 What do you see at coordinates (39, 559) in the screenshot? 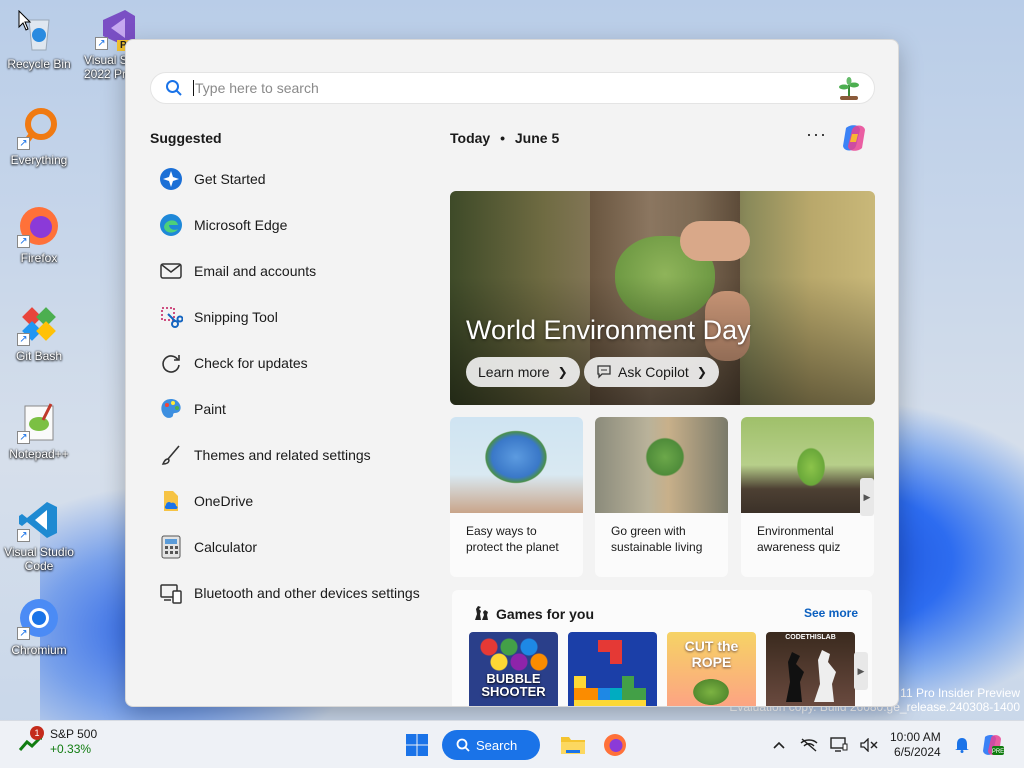
I see `desktop-icon-label: Visual Studio Code` at bounding box center [39, 559].